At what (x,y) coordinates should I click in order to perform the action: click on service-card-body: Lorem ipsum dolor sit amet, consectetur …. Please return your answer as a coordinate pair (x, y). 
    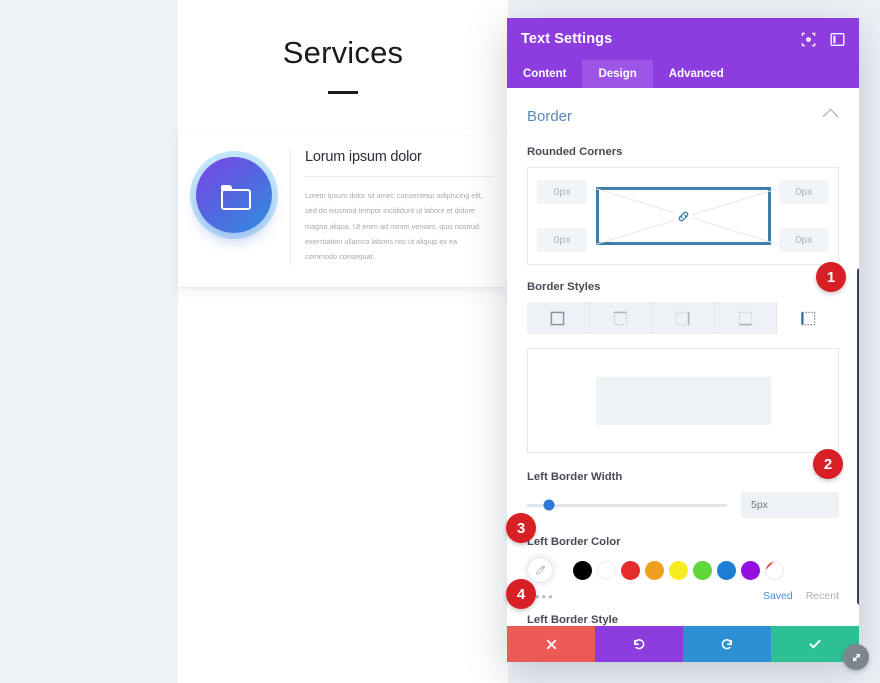
    Looking at the image, I should click on (394, 226).